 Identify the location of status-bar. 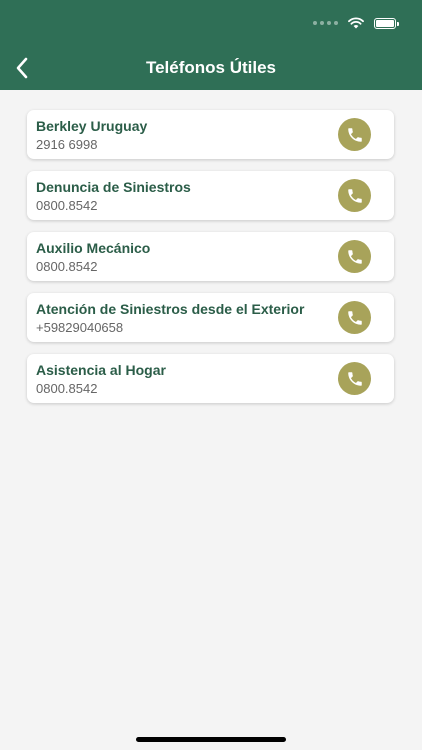
(356, 23).